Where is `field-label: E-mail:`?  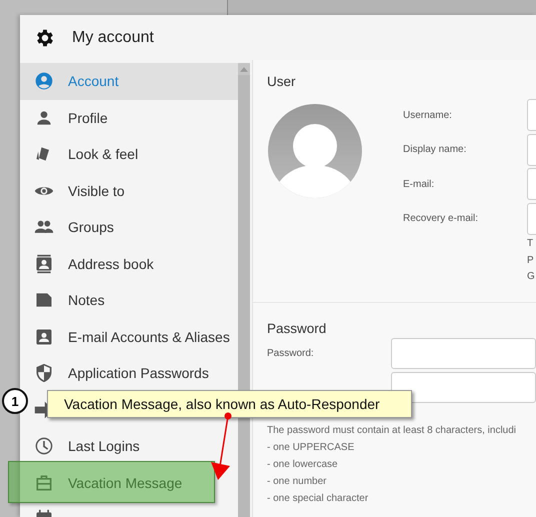 field-label: E-mail: is located at coordinates (419, 184).